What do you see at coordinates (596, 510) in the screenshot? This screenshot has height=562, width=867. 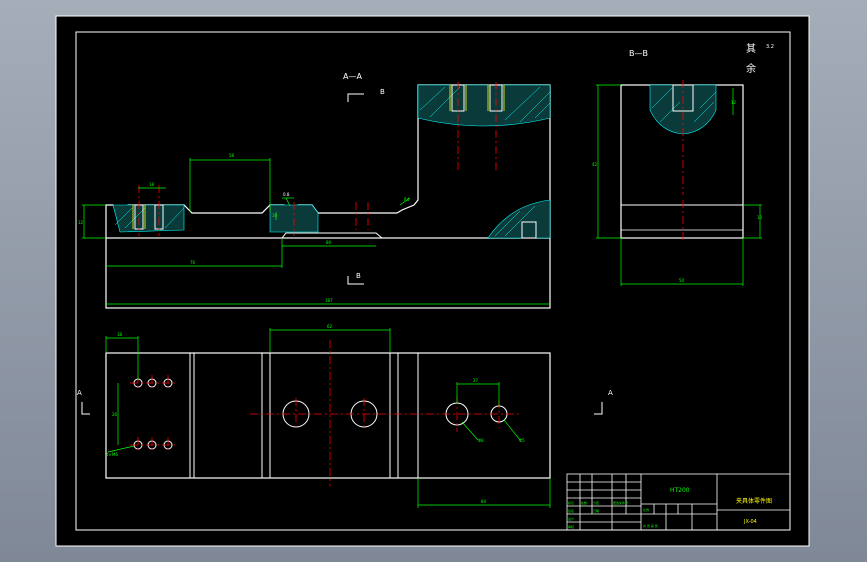 I see `title-row-label-6: 日期` at bounding box center [596, 510].